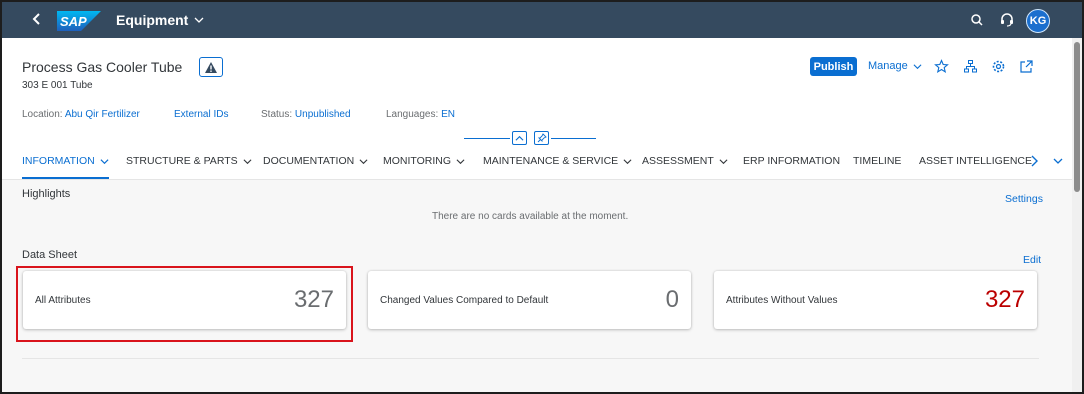 The width and height of the screenshot is (1084, 394). Describe the element at coordinates (970, 66) in the screenshot. I see `hierarchy-icon` at that location.